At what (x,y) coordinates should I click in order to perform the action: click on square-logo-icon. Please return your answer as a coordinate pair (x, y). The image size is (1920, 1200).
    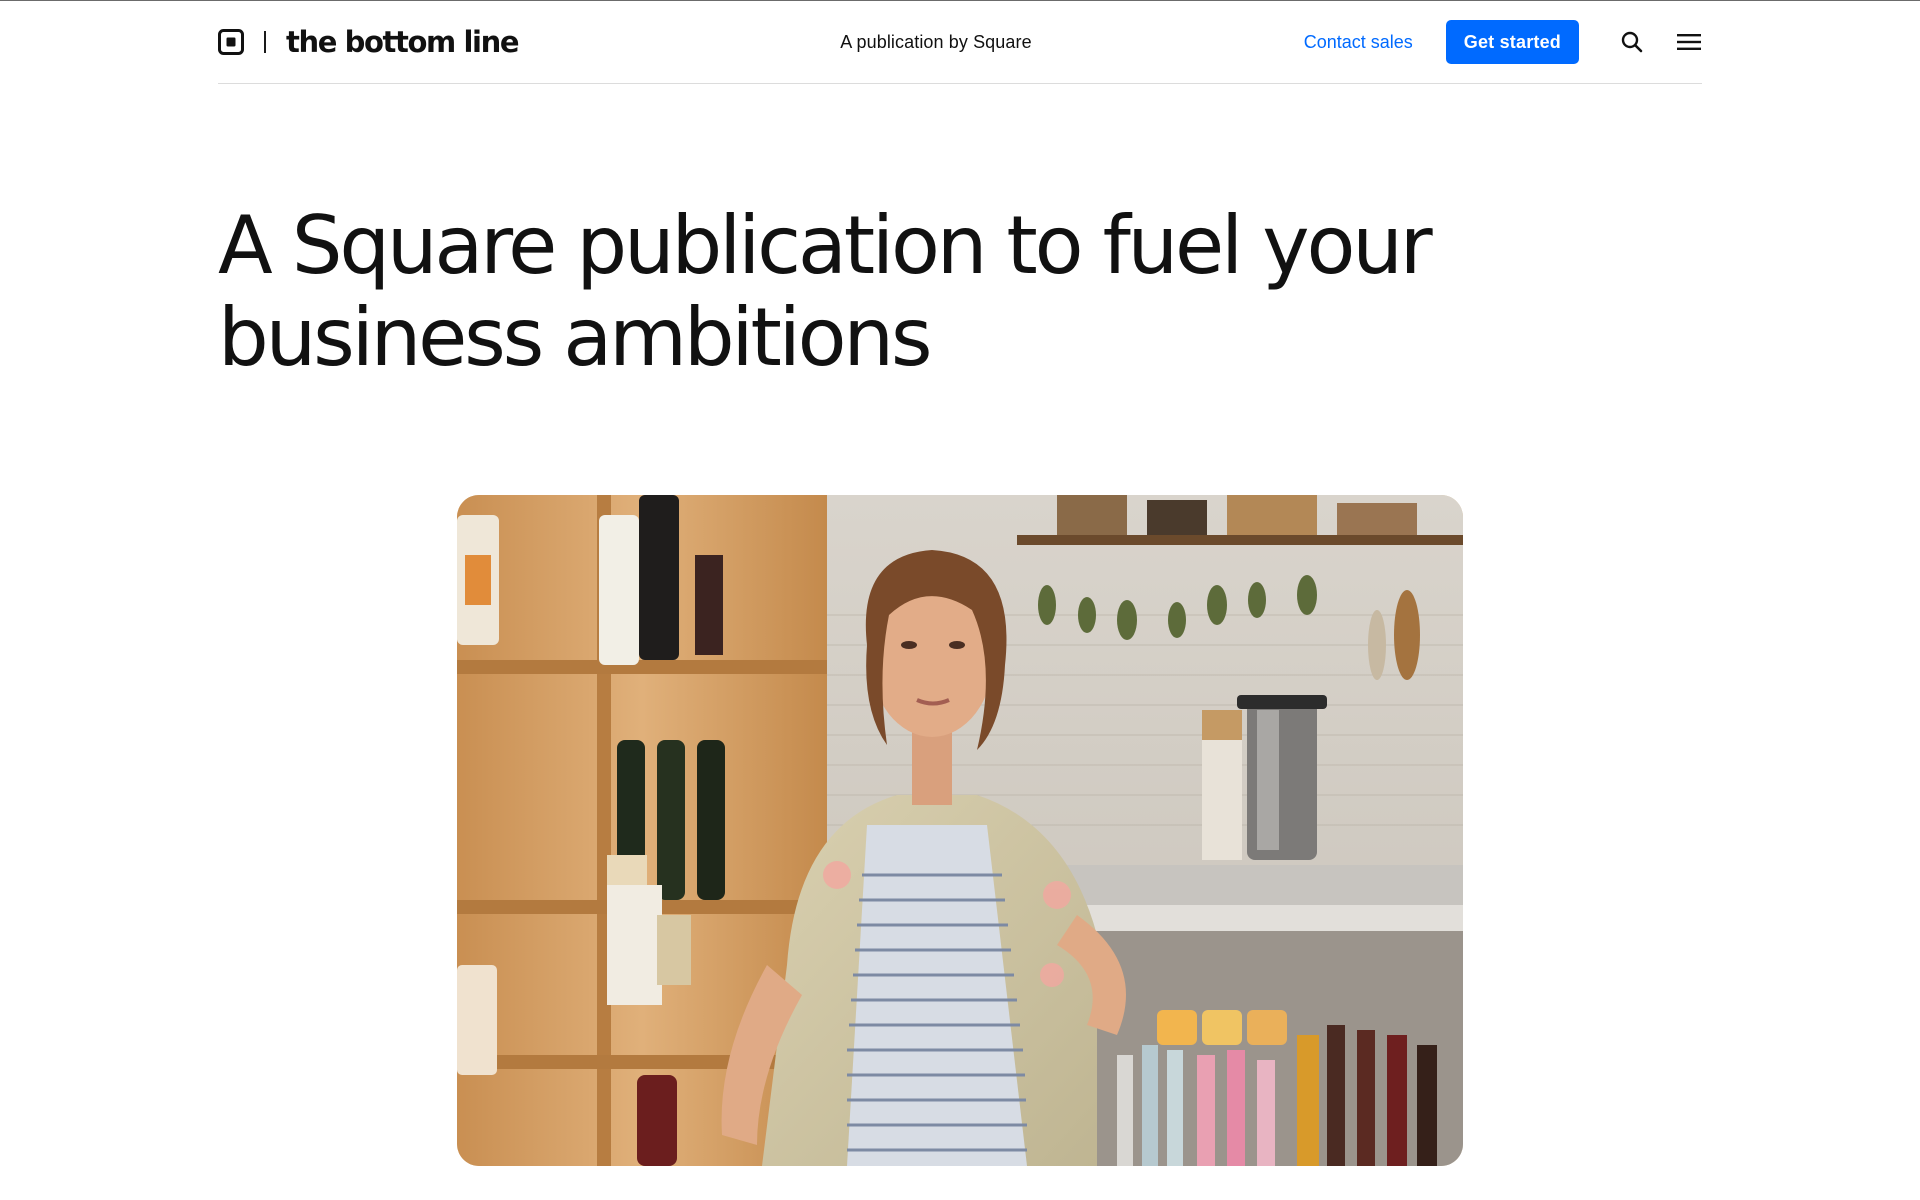
    Looking at the image, I should click on (231, 42).